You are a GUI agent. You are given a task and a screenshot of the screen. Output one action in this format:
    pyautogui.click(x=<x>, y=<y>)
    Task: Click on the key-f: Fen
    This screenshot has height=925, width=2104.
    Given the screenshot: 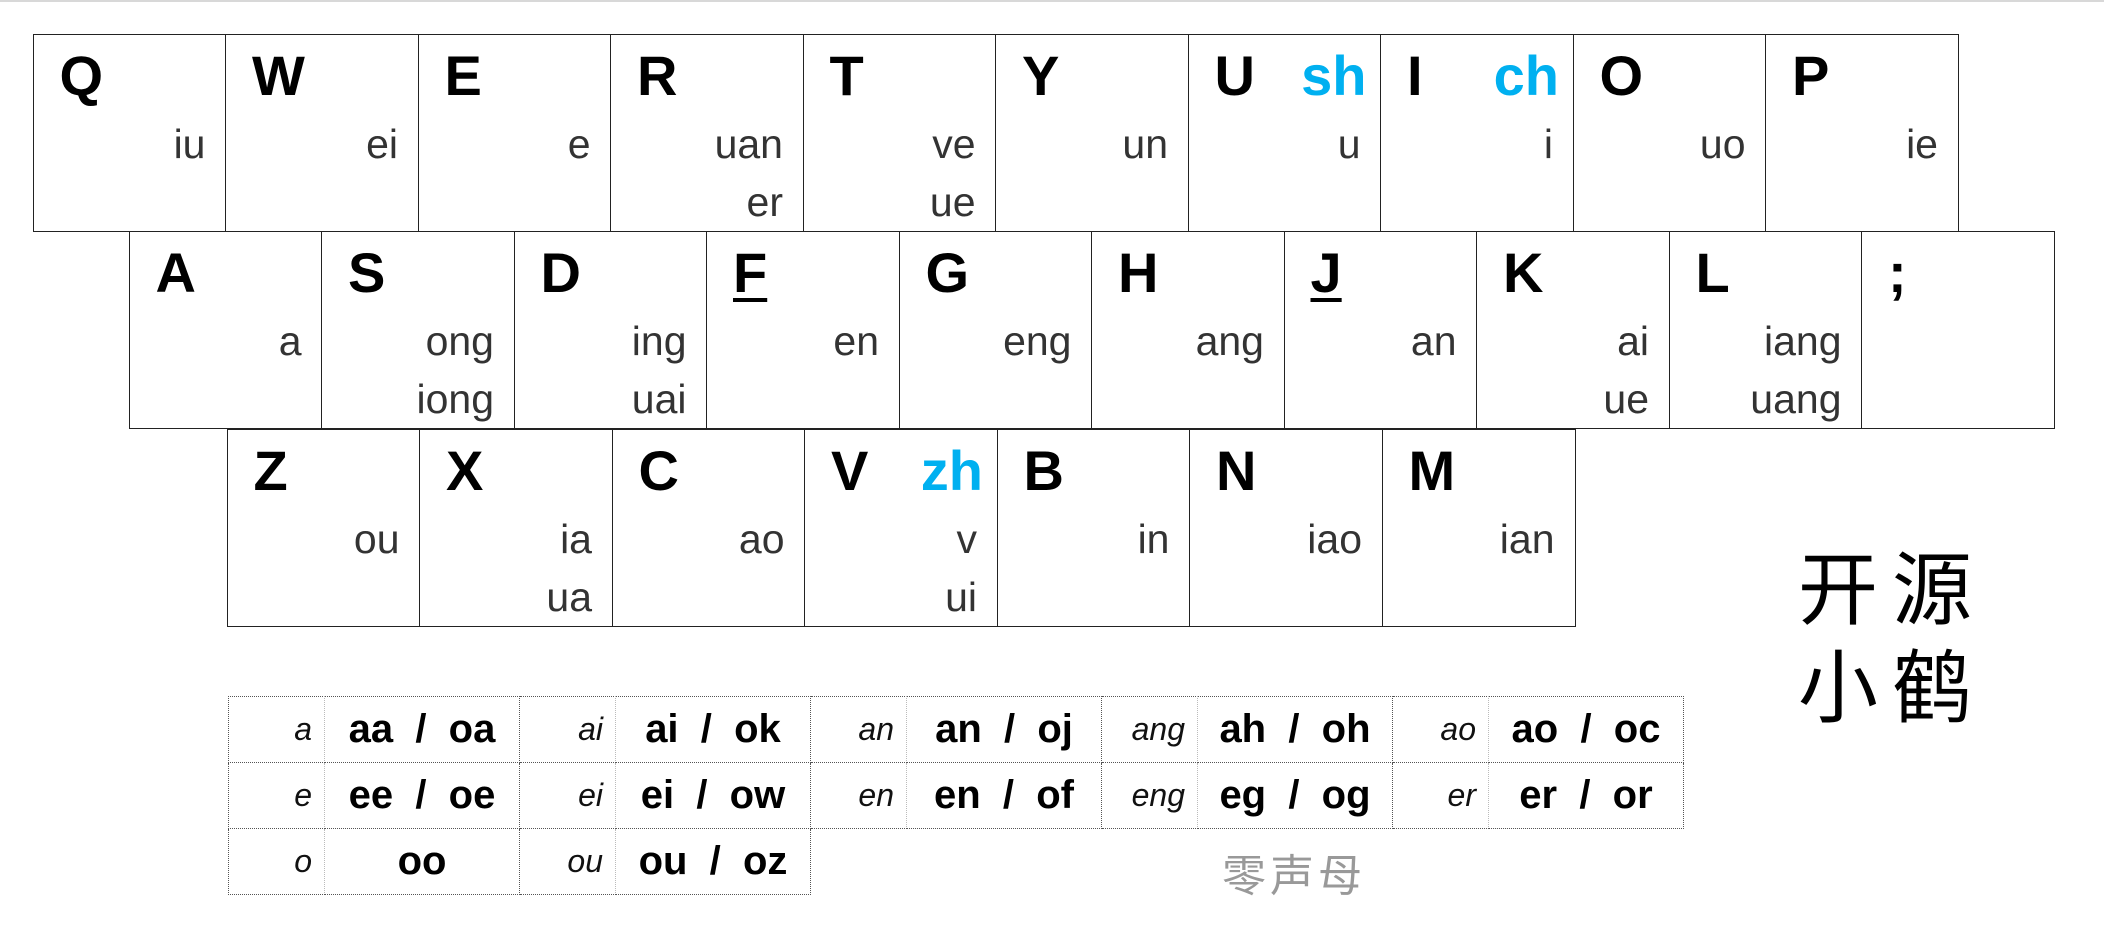 What is the action you would take?
    pyautogui.click(x=803, y=329)
    